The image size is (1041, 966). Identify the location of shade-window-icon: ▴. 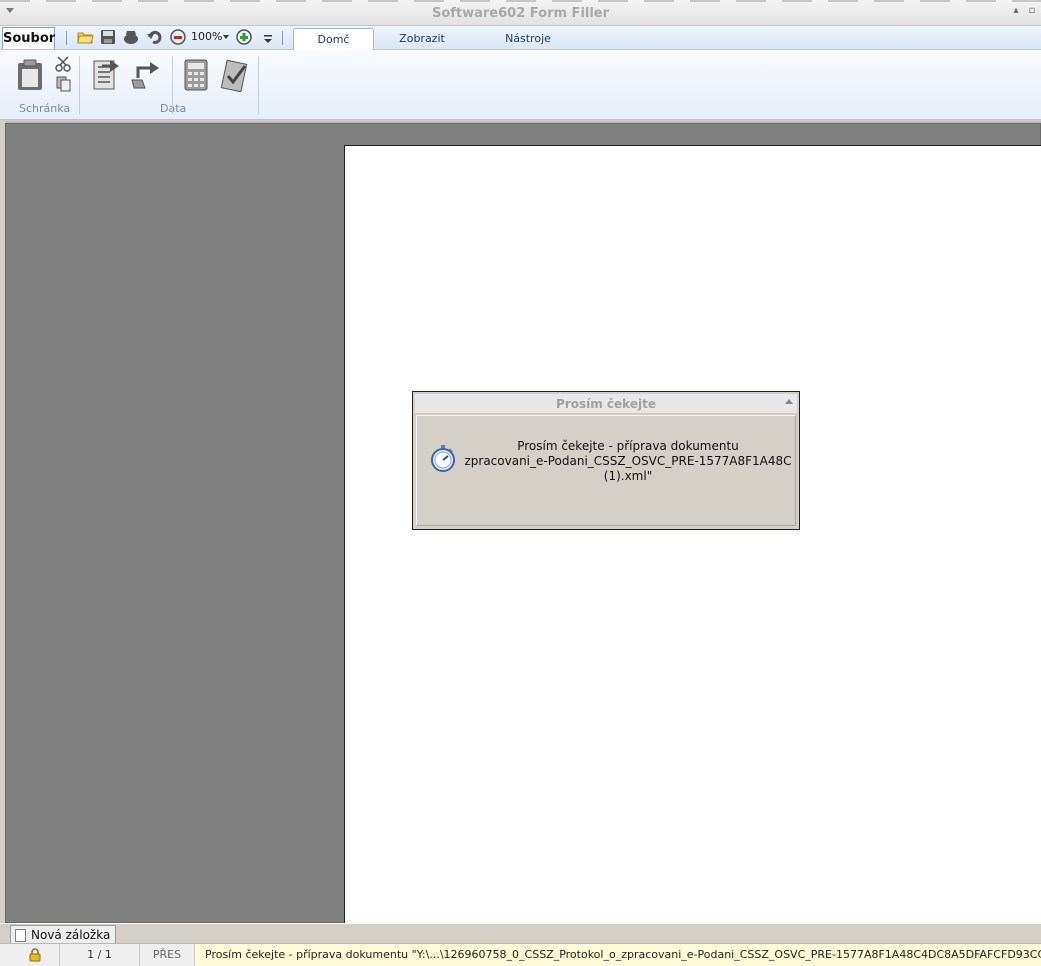
(1016, 11).